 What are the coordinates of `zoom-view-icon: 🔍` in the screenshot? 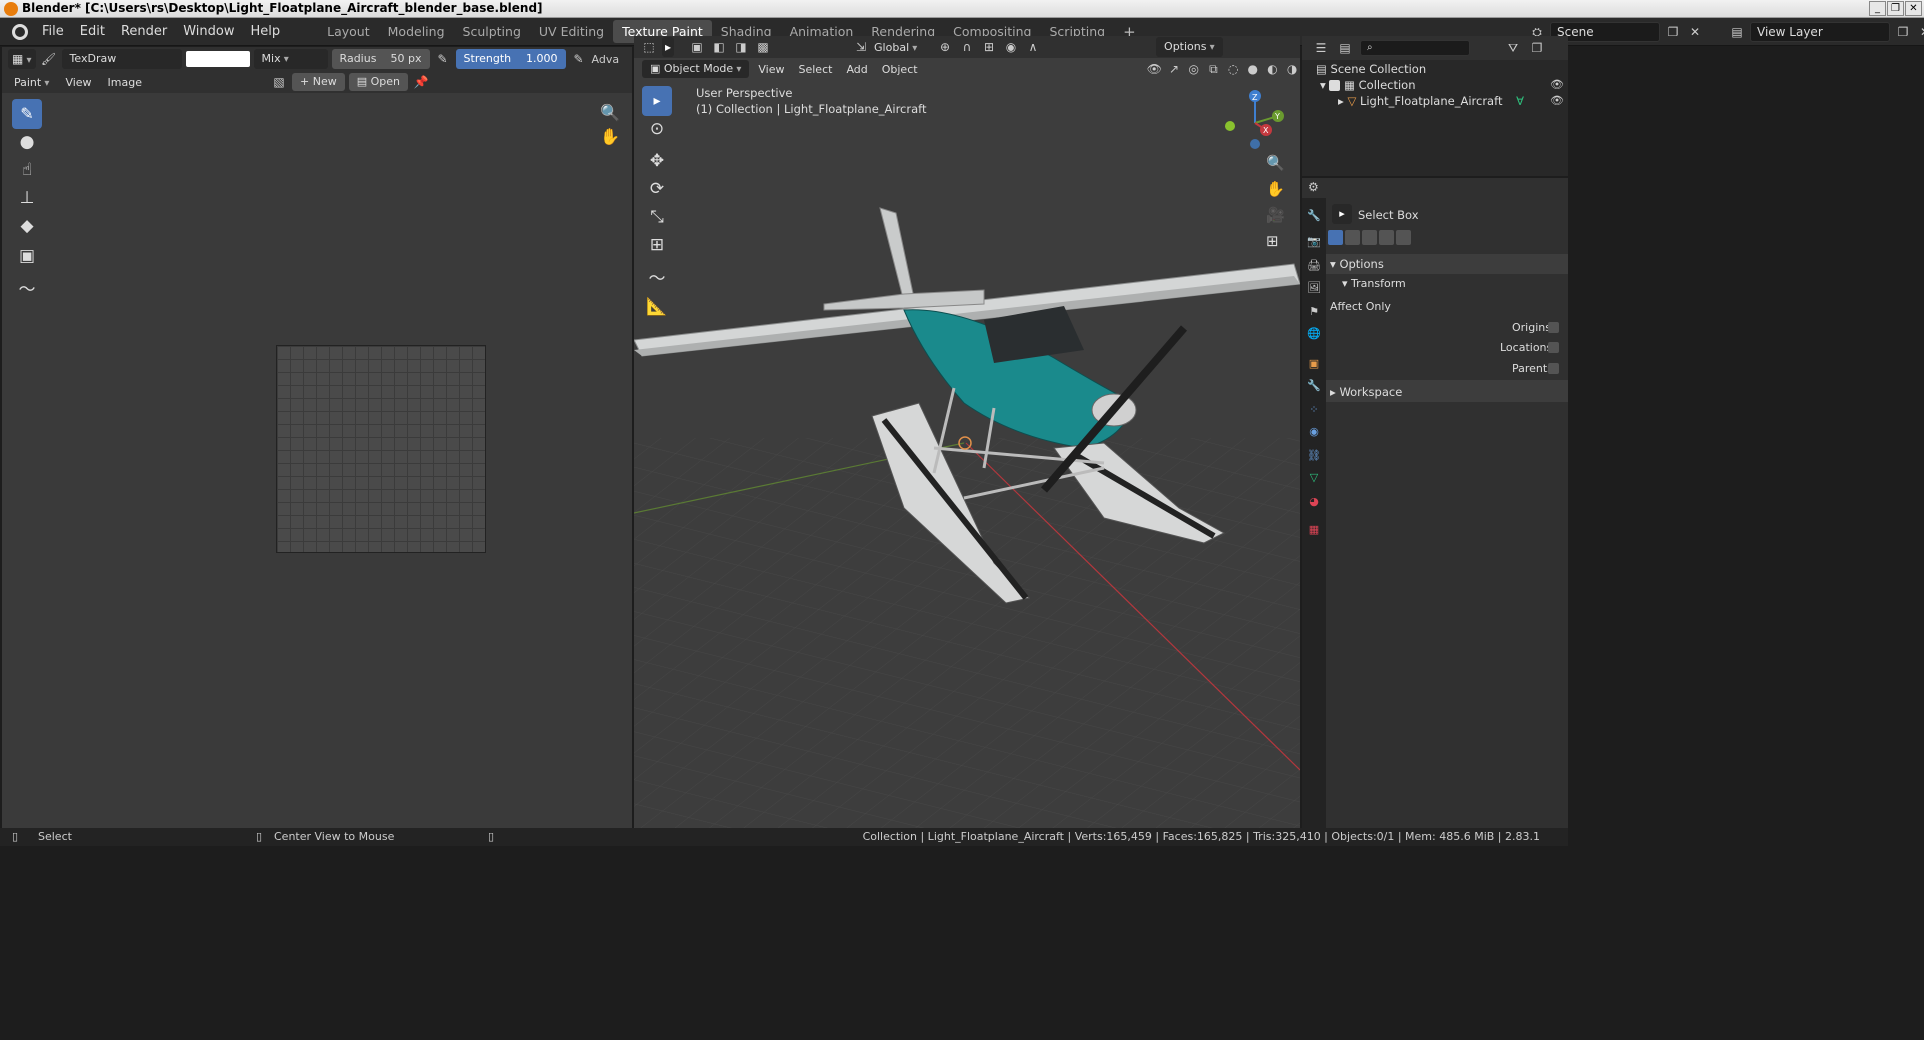 It's located at (610, 112).